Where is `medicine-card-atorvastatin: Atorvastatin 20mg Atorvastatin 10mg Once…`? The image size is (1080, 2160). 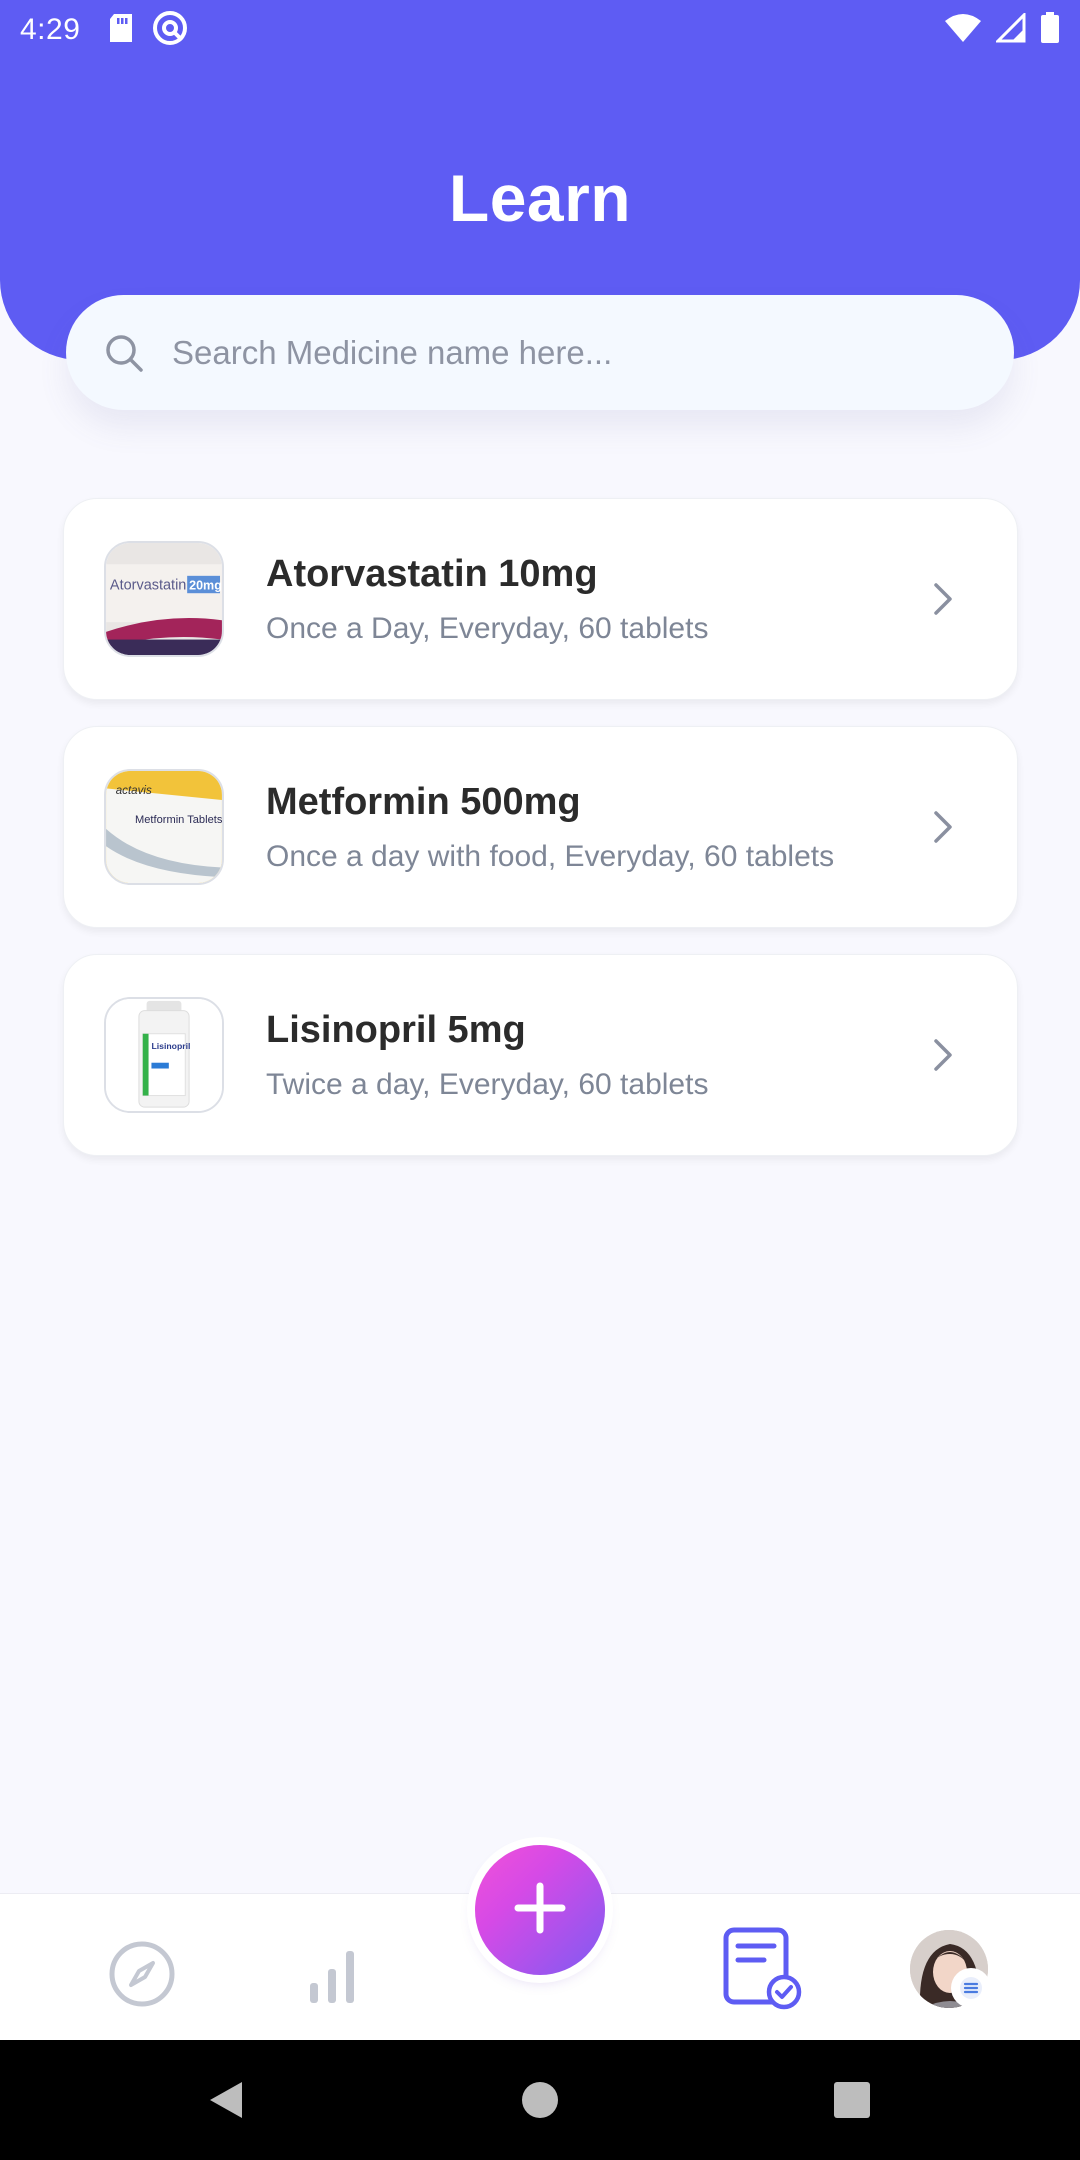 medicine-card-atorvastatin: Atorvastatin 20mg Atorvastatin 10mg Once… is located at coordinates (540, 599).